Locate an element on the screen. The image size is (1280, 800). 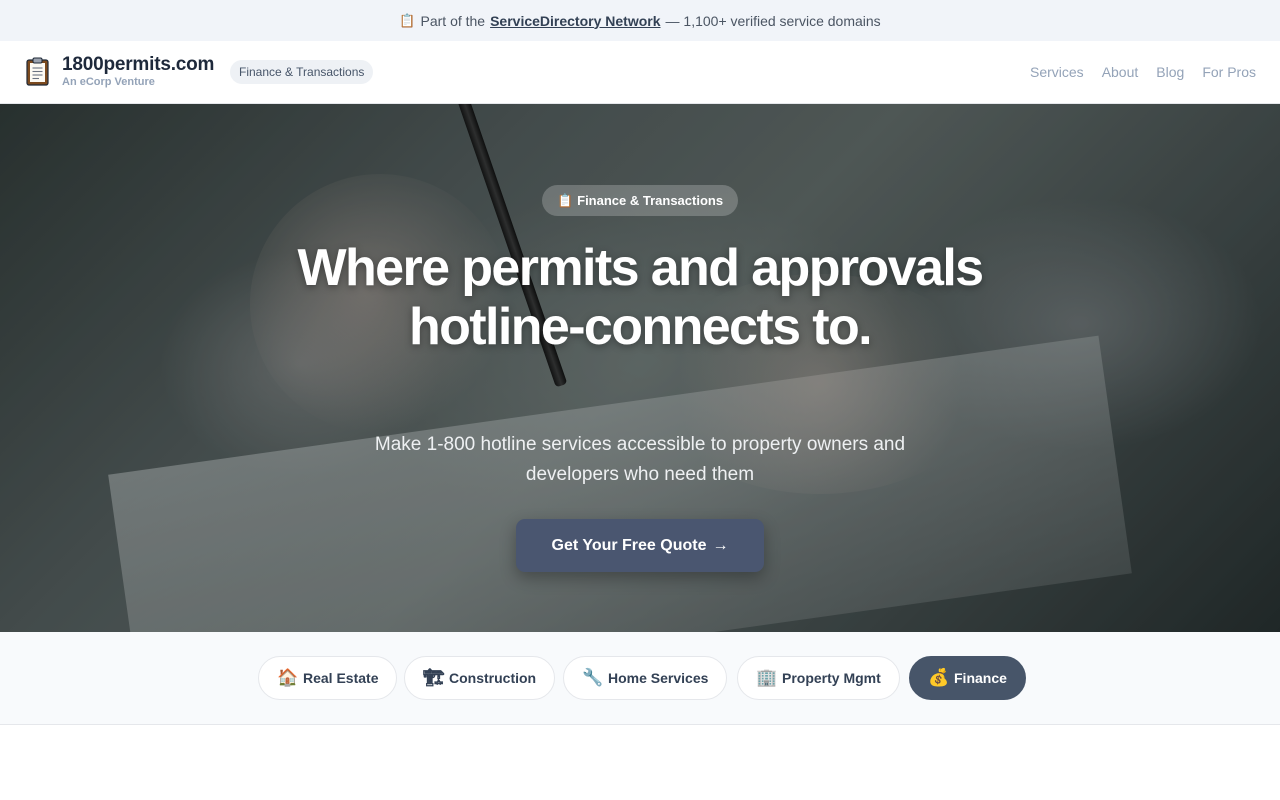
category-chip-label: Property Mgmt is located at coordinates (831, 678).